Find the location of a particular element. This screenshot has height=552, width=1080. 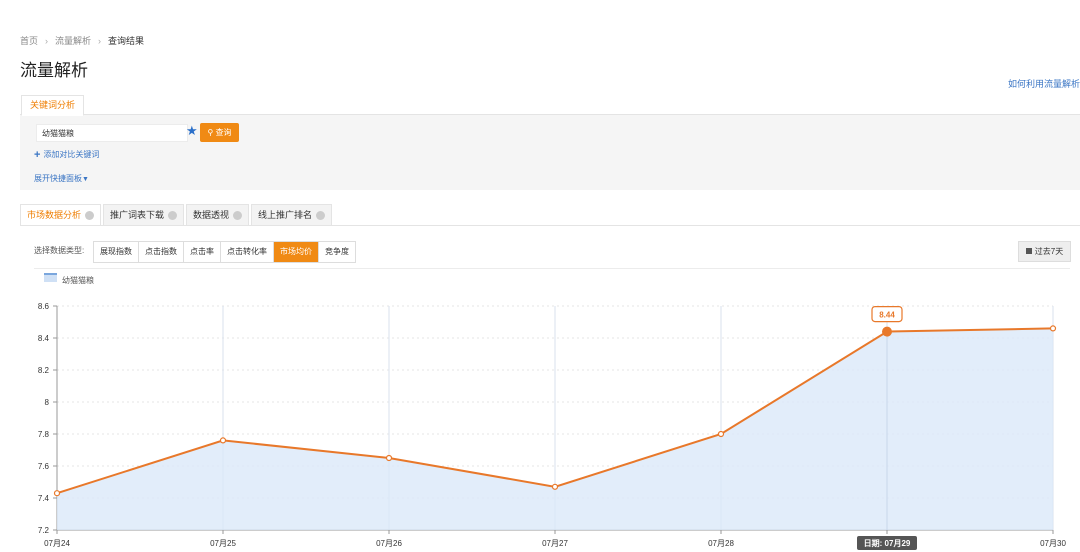

y-tick-label: 7.6 is located at coordinates (44, 466).